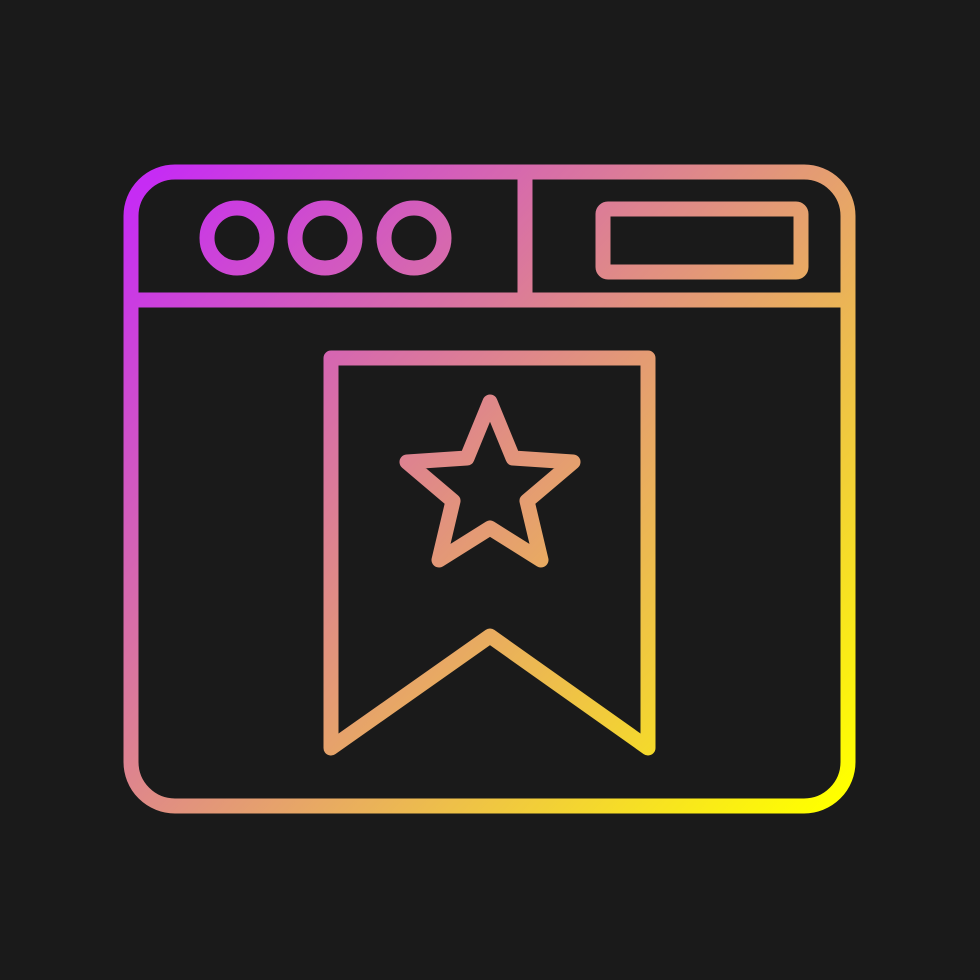 This screenshot has width=980, height=980. I want to click on address-bar-icon, so click(702, 240).